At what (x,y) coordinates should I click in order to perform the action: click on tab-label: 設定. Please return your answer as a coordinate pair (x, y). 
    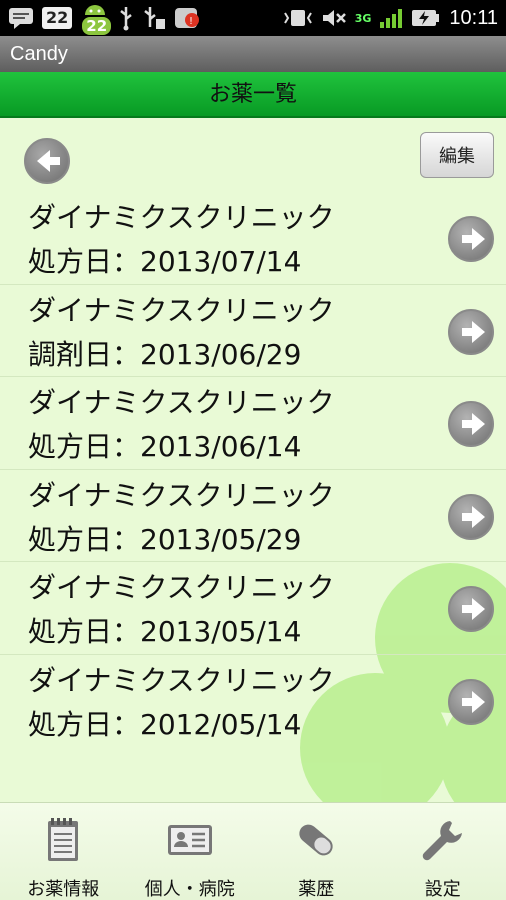
    Looking at the image, I should click on (442, 889).